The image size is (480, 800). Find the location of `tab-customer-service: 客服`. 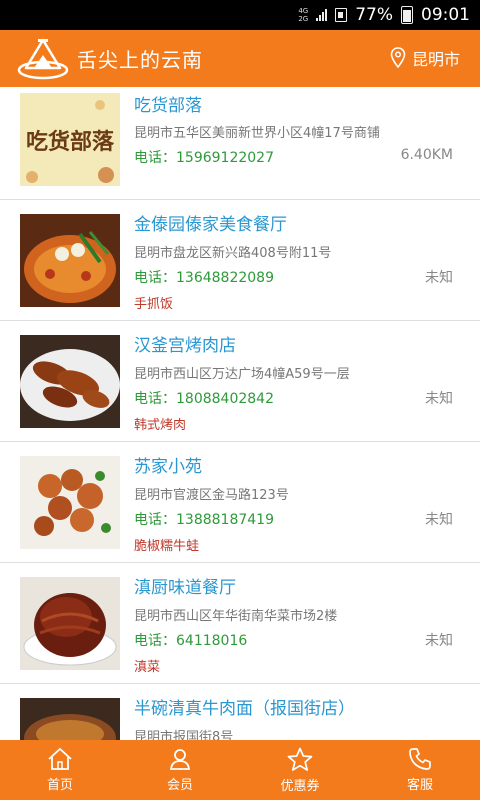

tab-customer-service: 客服 is located at coordinates (420, 770).